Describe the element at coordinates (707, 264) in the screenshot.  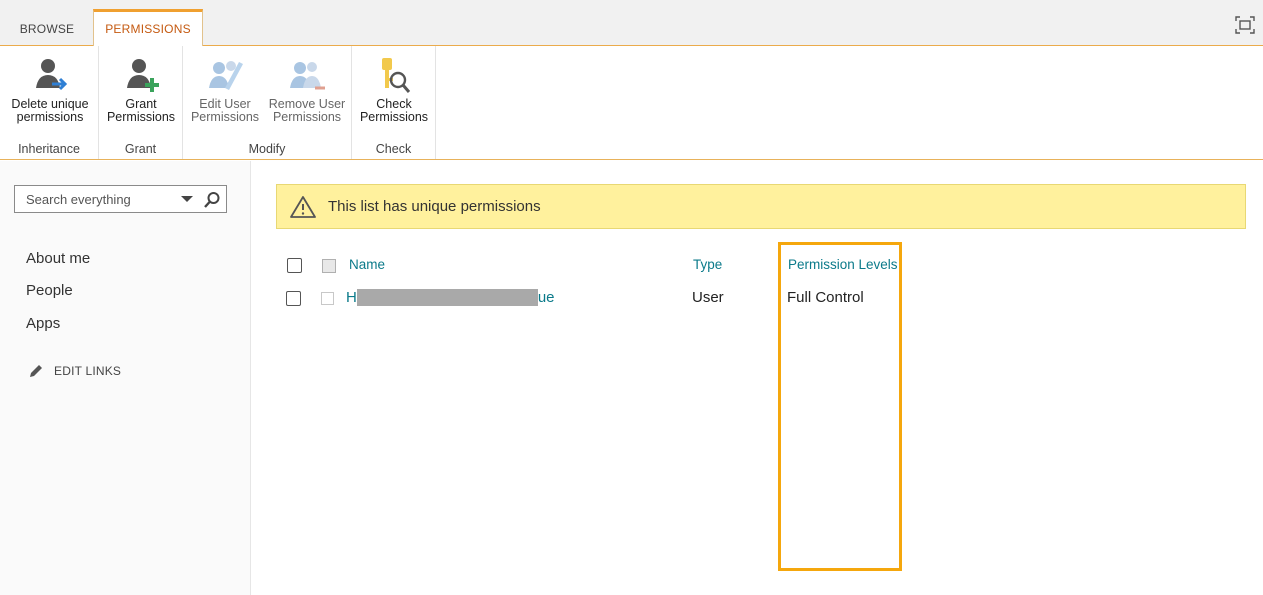
I see `column-header-type: Type` at that location.